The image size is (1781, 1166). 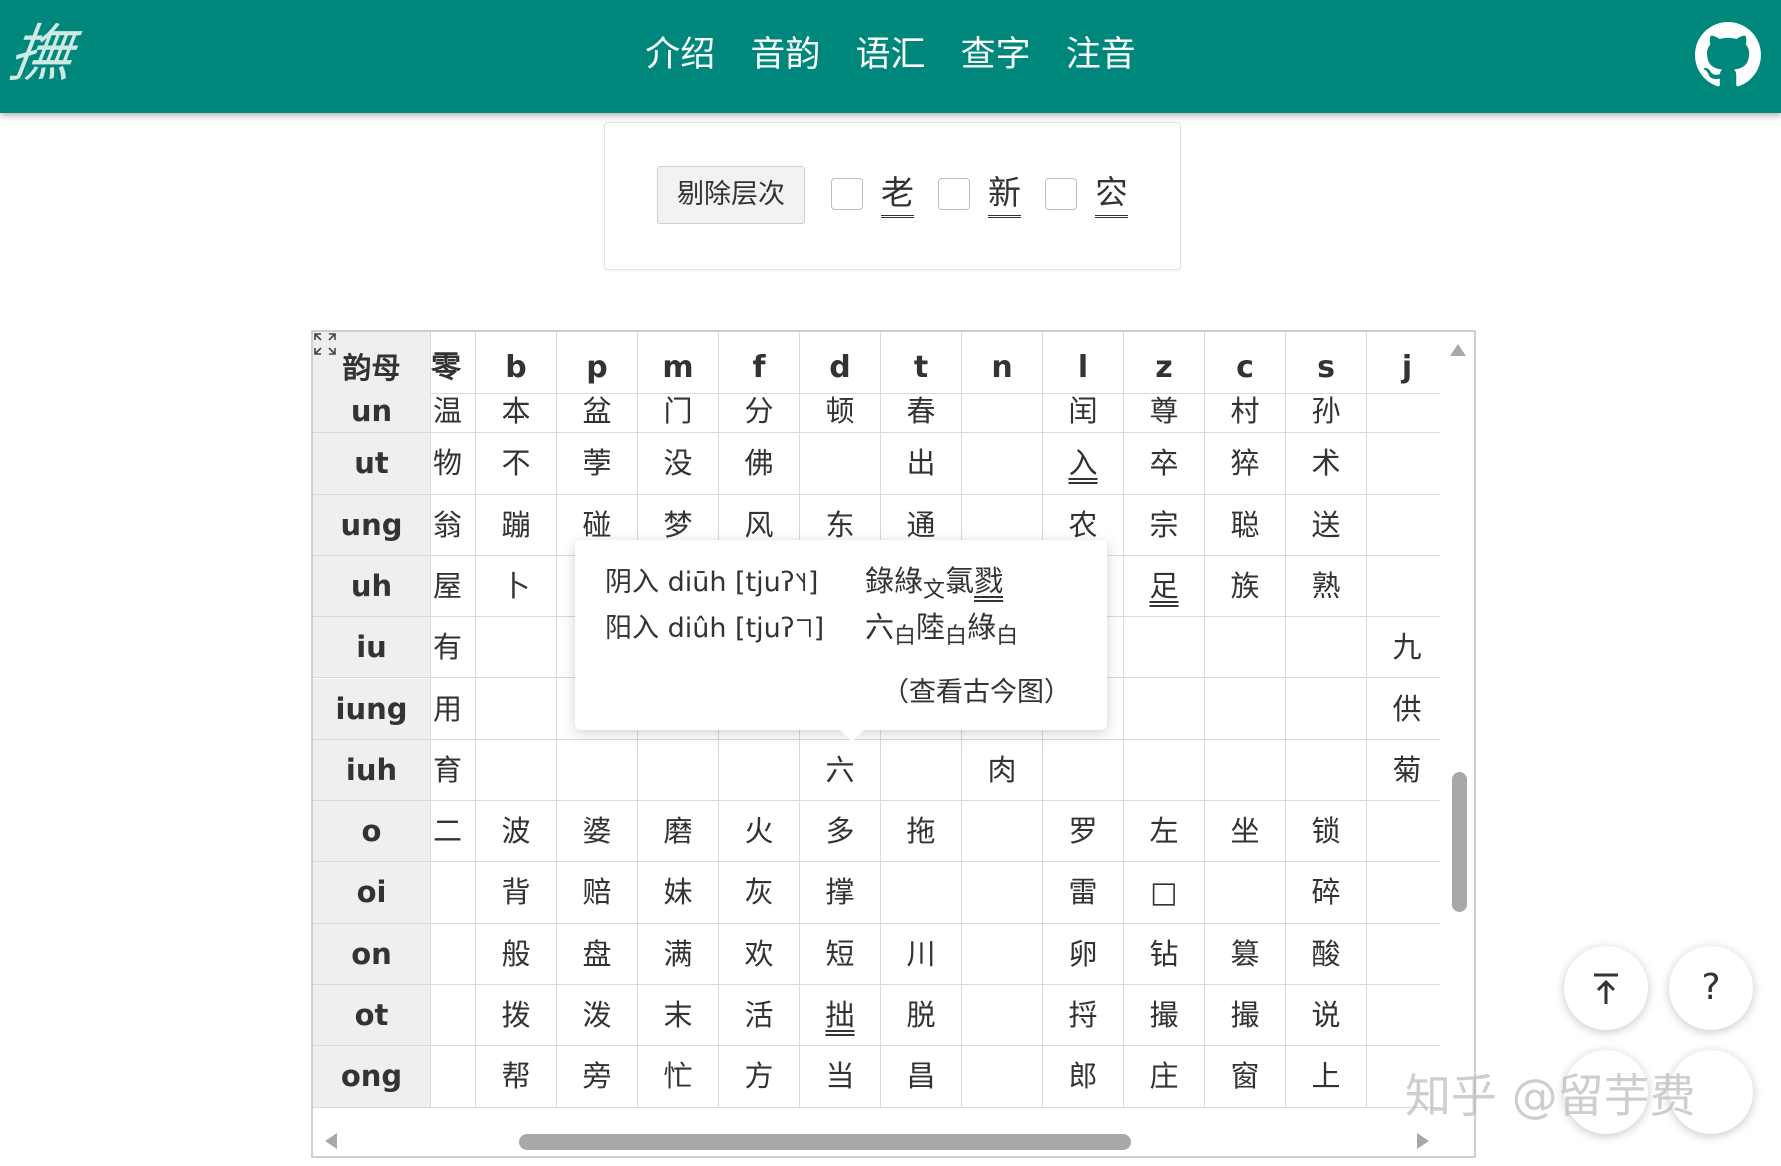 What do you see at coordinates (921, 412) in the screenshot?
I see `table-cell: 春` at bounding box center [921, 412].